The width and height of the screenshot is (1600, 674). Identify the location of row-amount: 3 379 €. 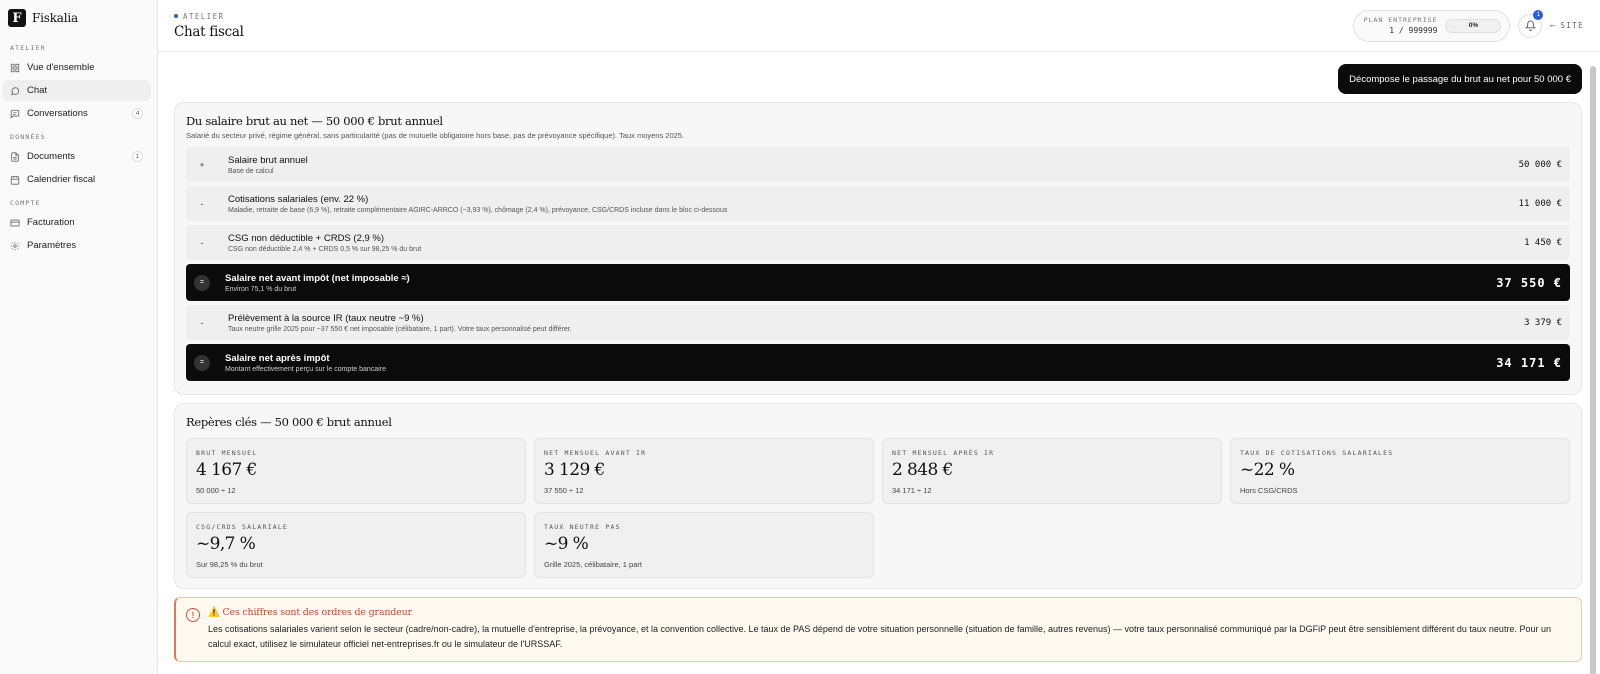
(1543, 322).